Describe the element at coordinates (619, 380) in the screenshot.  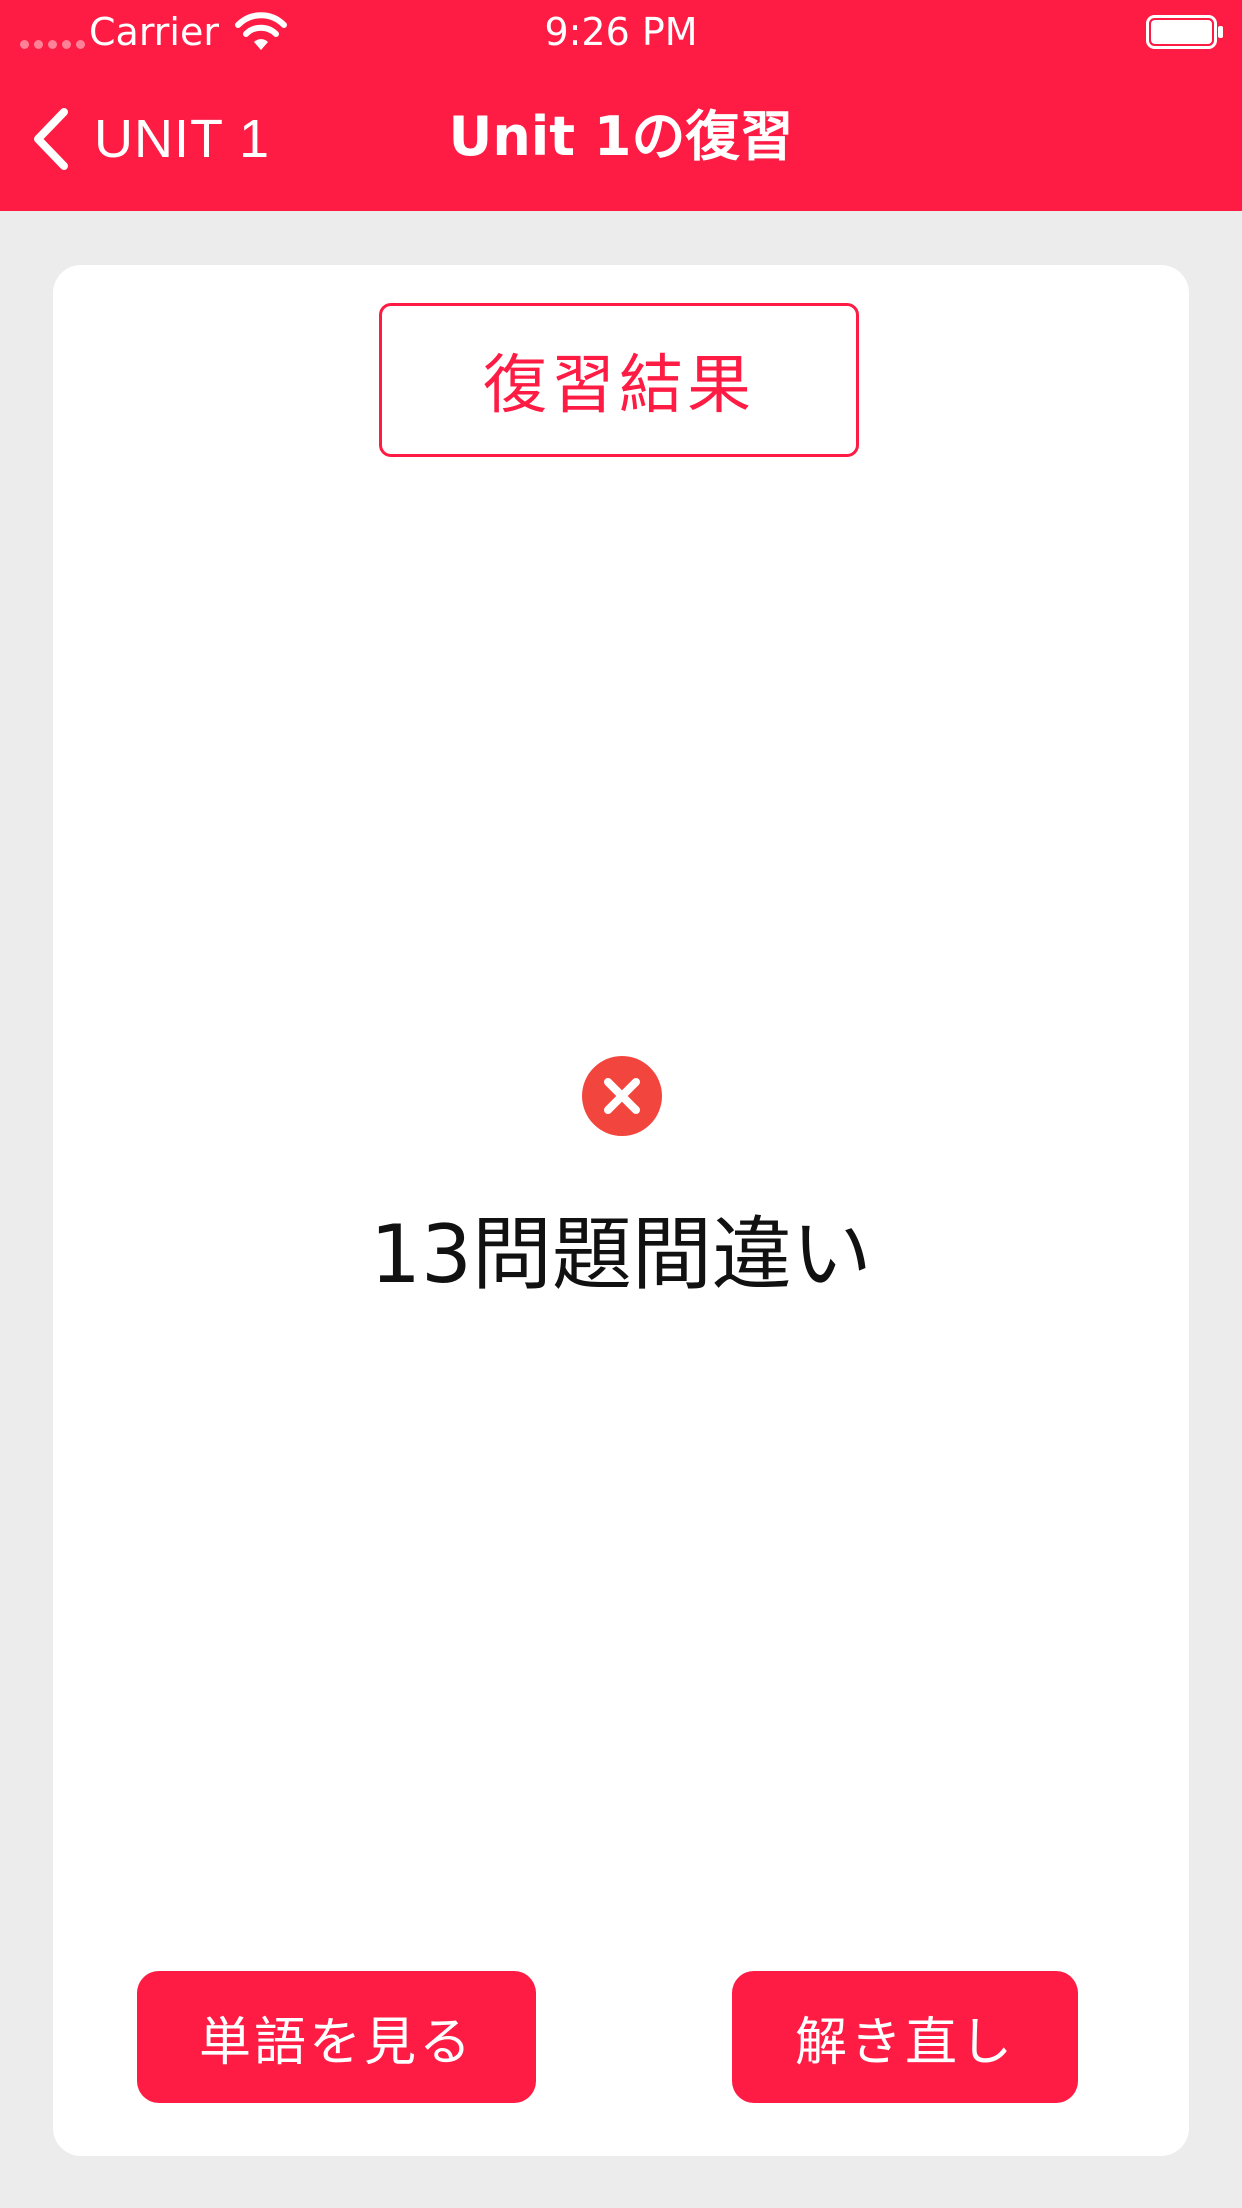
I see `result-heading: 復習結果` at that location.